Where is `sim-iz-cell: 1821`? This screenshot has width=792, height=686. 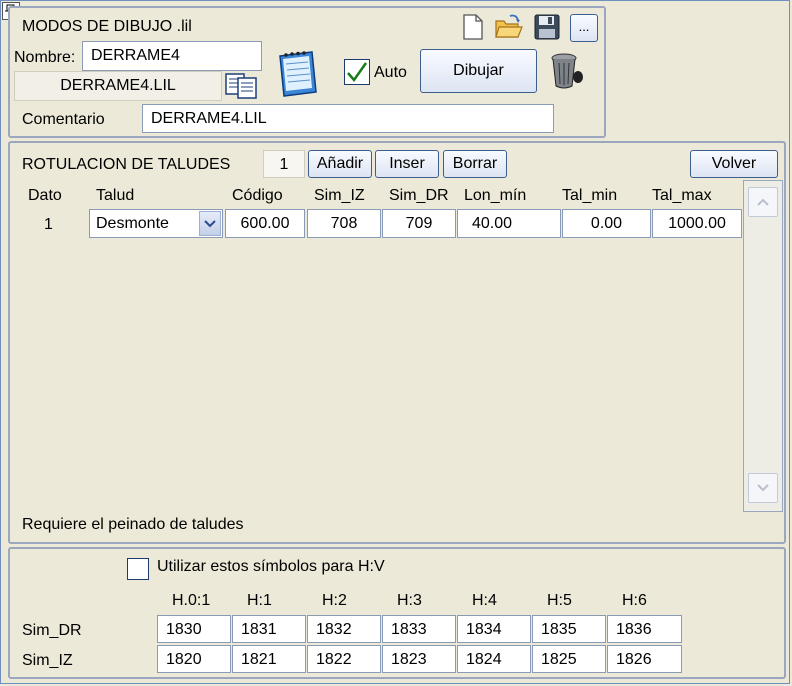 sim-iz-cell: 1821 is located at coordinates (269, 659).